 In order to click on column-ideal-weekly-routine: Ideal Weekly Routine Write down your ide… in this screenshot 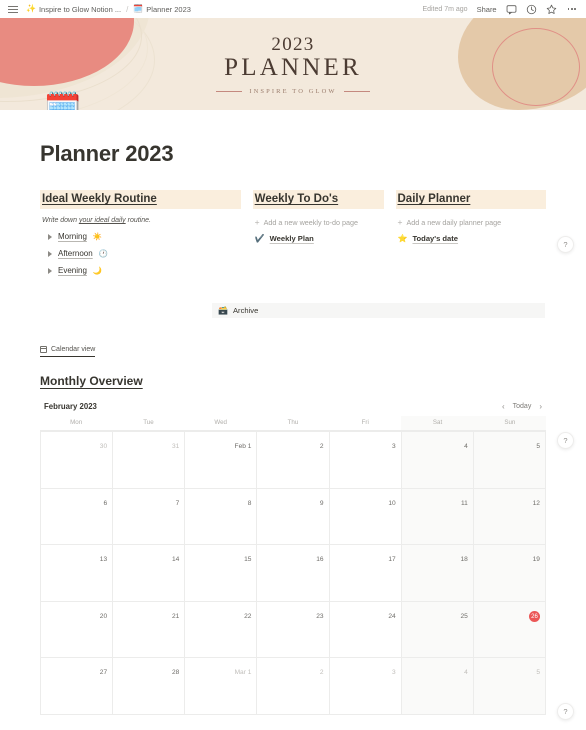, I will do `click(140, 232)`.